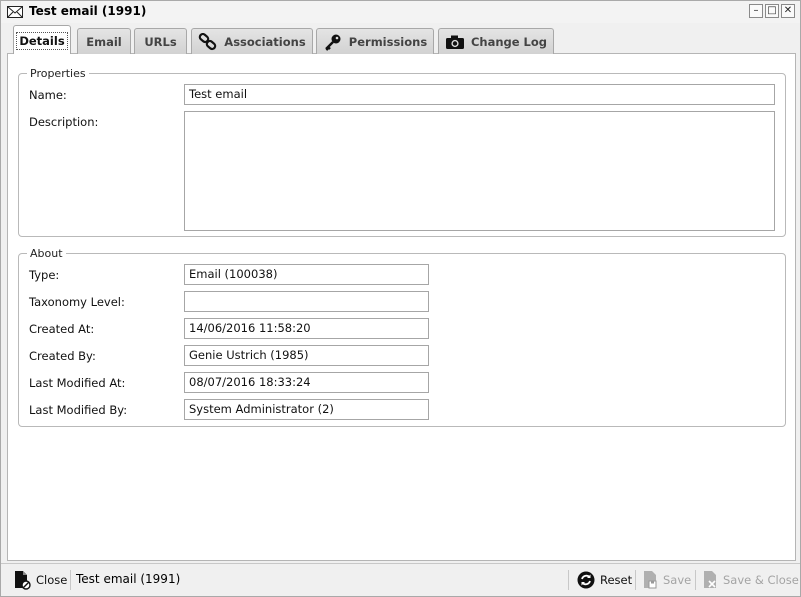  What do you see at coordinates (265, 41) in the screenshot?
I see `tab-associations-label: Associations` at bounding box center [265, 41].